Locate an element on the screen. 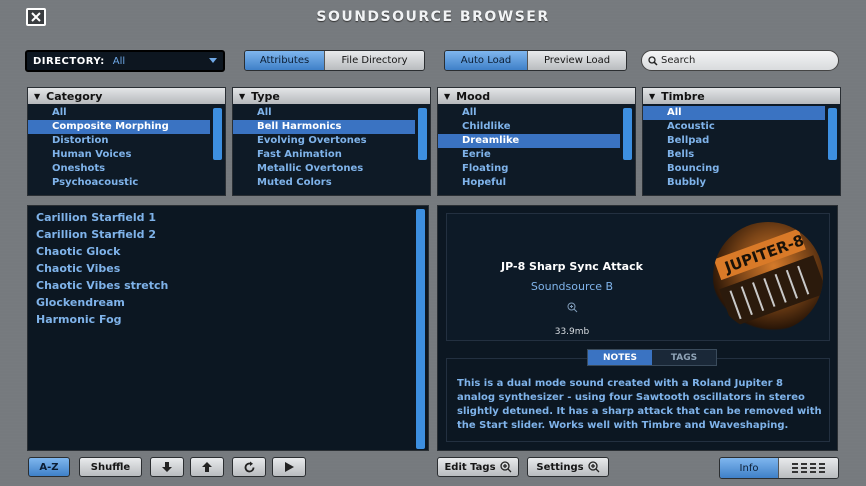 This screenshot has width=866, height=486. move-down-button is located at coordinates (167, 467).